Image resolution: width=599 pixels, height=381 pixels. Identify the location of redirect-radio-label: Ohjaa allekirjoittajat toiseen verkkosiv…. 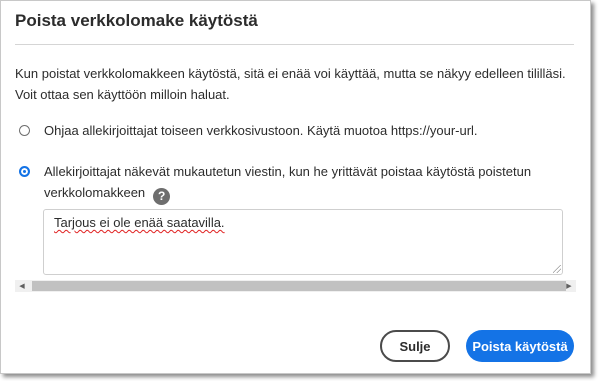
(261, 130).